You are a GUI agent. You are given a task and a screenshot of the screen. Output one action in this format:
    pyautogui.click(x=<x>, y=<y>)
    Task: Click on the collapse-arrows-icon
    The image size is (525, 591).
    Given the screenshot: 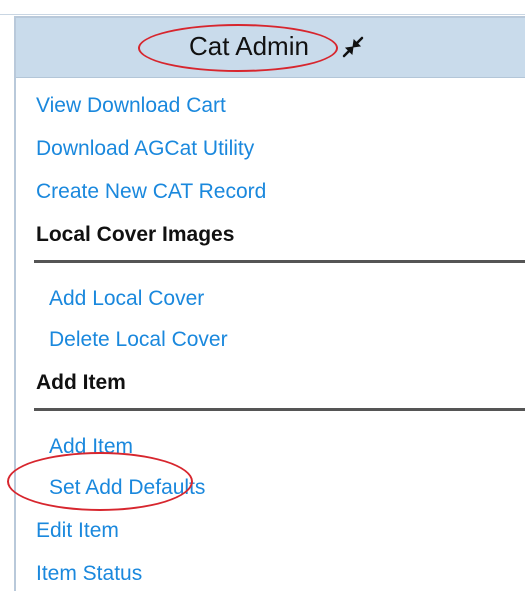 What is the action you would take?
    pyautogui.click(x=353, y=47)
    